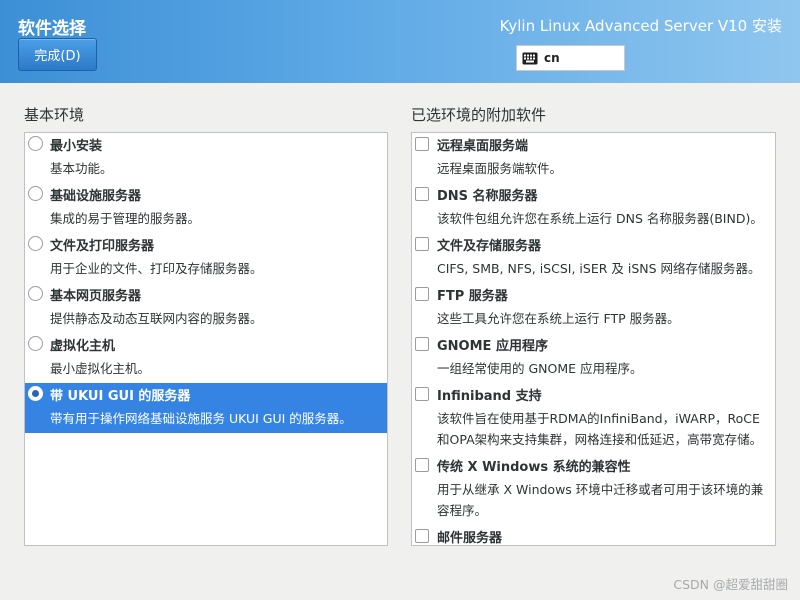  I want to click on option-name: 邮件服务器, so click(470, 538).